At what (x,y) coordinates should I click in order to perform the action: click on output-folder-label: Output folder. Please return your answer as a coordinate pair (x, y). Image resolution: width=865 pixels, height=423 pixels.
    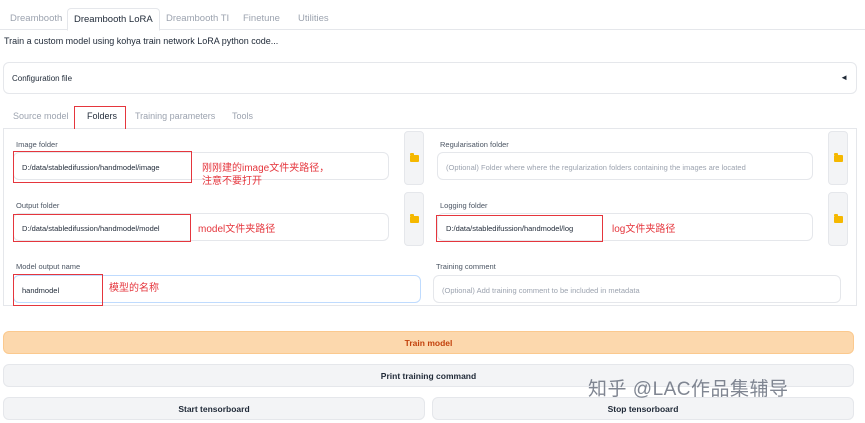
    Looking at the image, I should click on (38, 205).